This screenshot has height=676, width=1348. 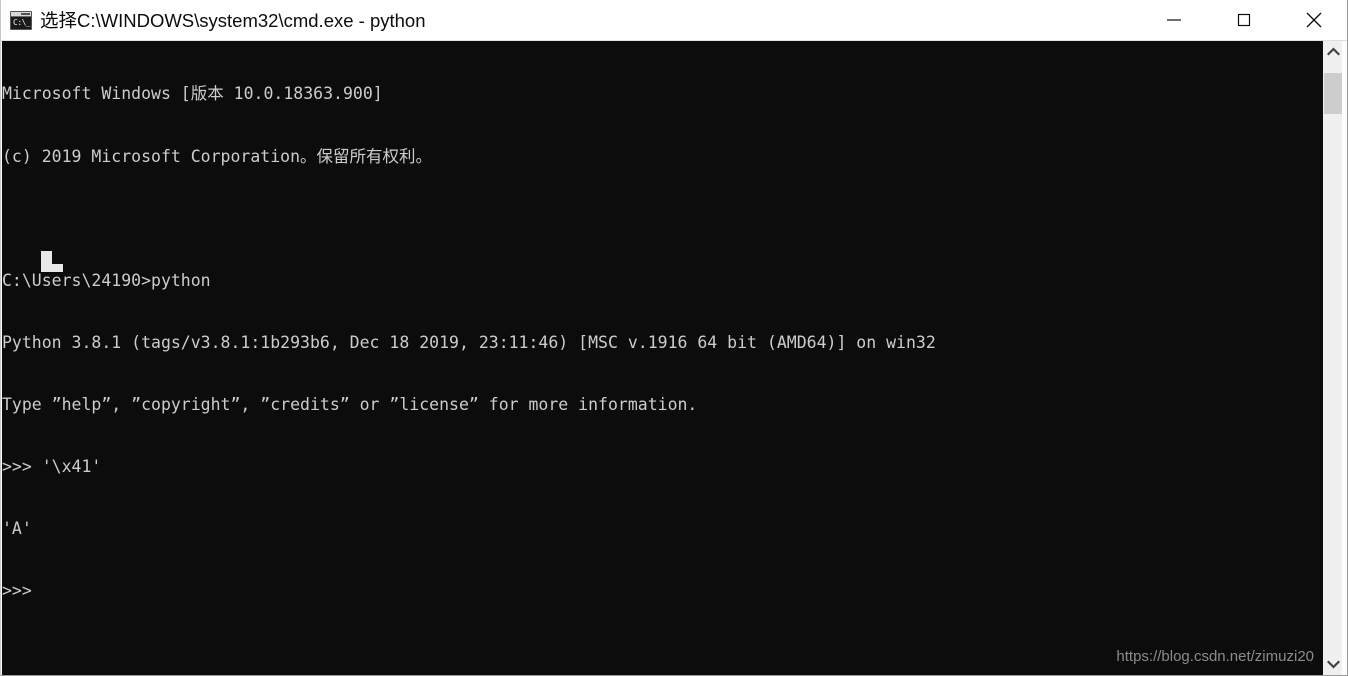 I want to click on console-line: >>> '\x41', so click(x=52, y=466).